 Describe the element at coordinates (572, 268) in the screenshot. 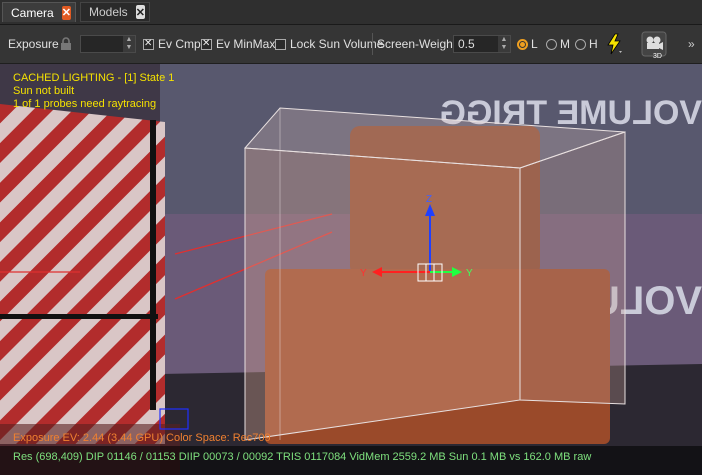

I see `volume-side-face` at that location.